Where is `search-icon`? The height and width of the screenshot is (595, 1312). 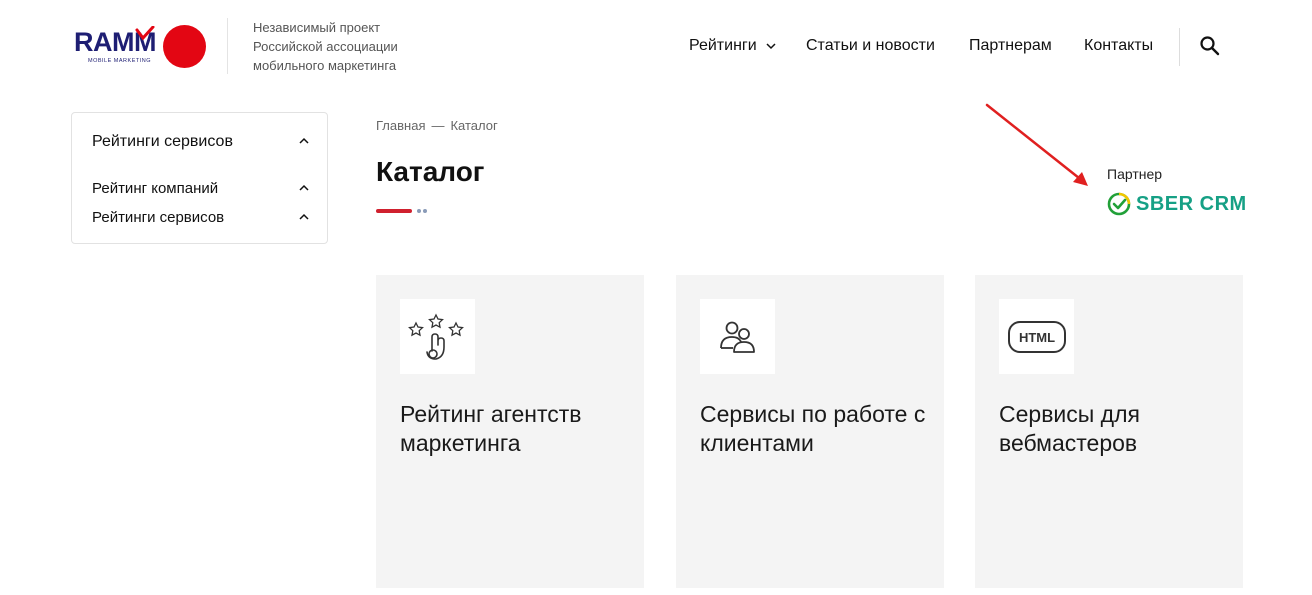
search-icon is located at coordinates (1210, 46).